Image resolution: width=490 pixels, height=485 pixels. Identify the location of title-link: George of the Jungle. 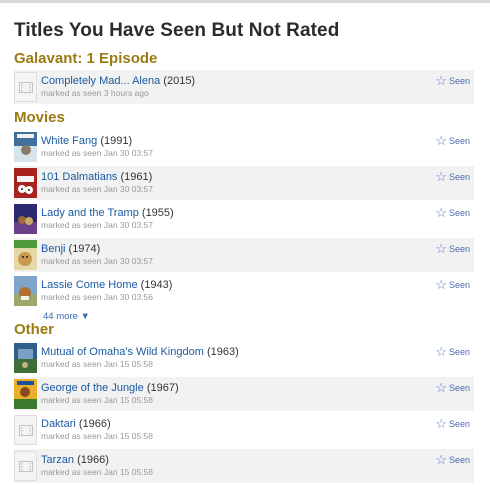
(92, 388).